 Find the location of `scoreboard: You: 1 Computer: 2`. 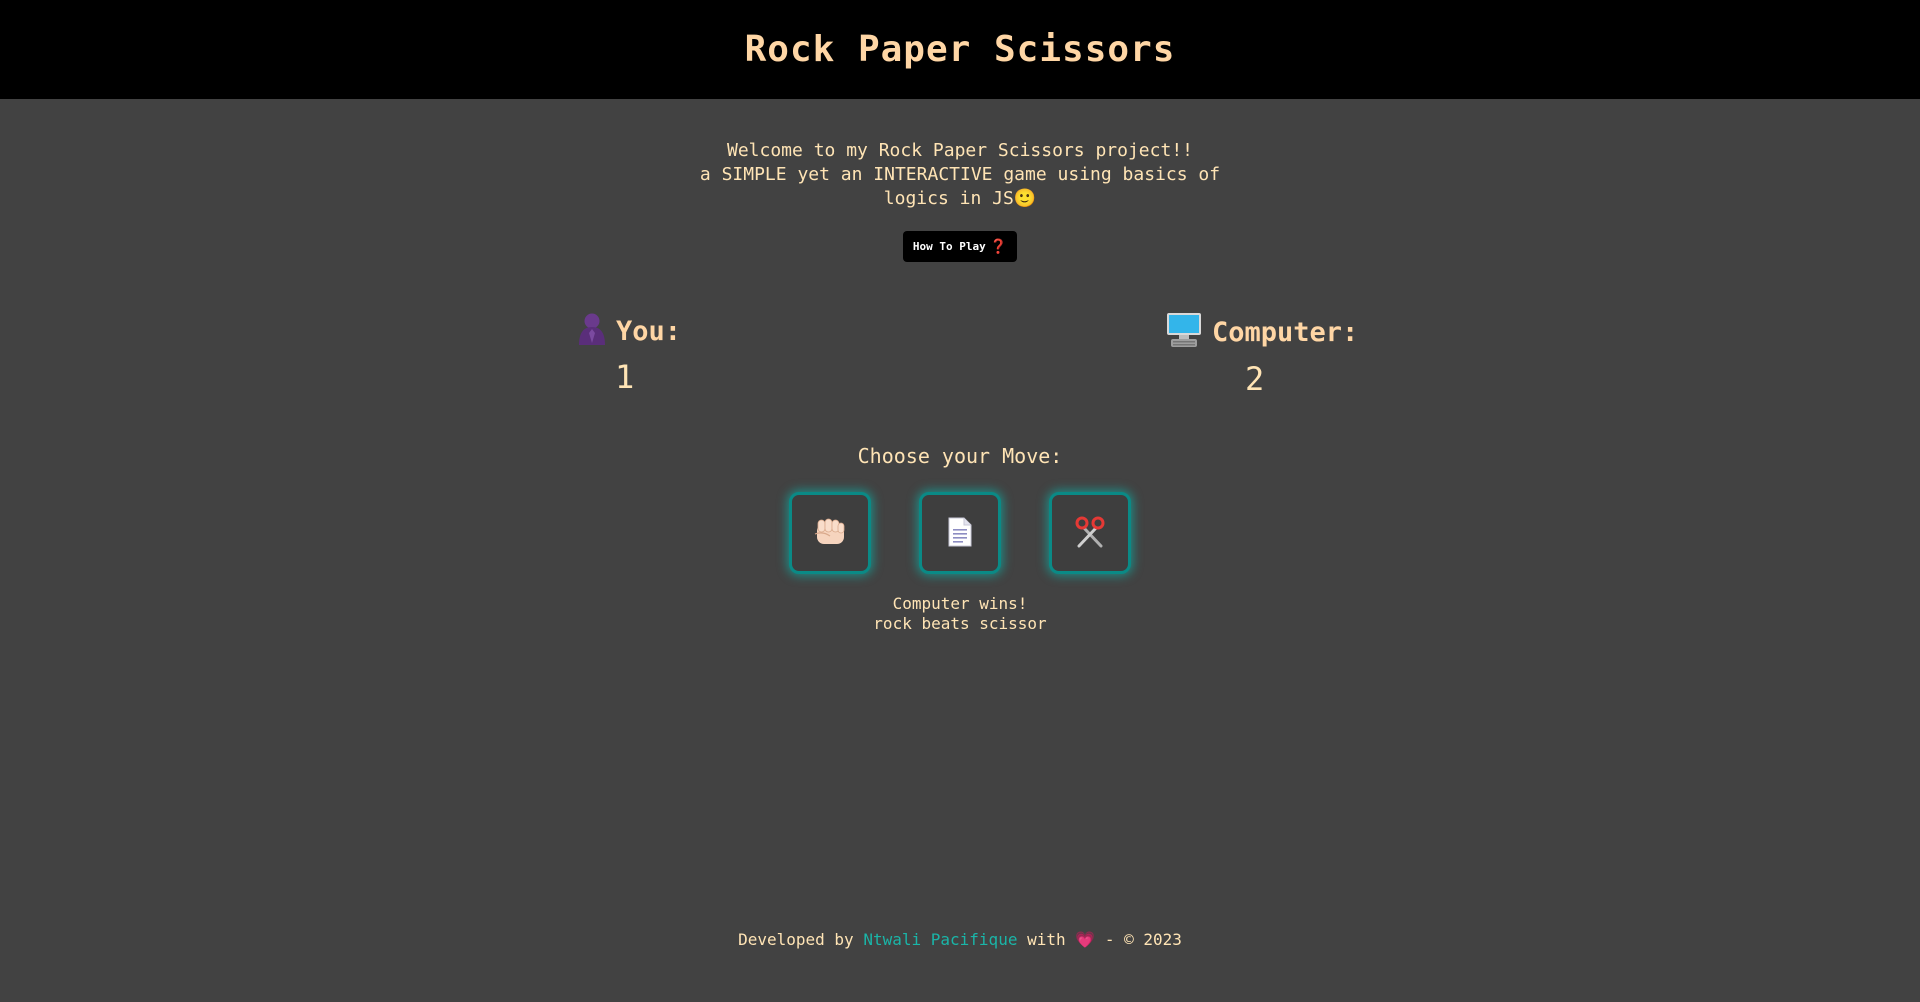

scoreboard: You: 1 Computer: 2 is located at coordinates (960, 372).